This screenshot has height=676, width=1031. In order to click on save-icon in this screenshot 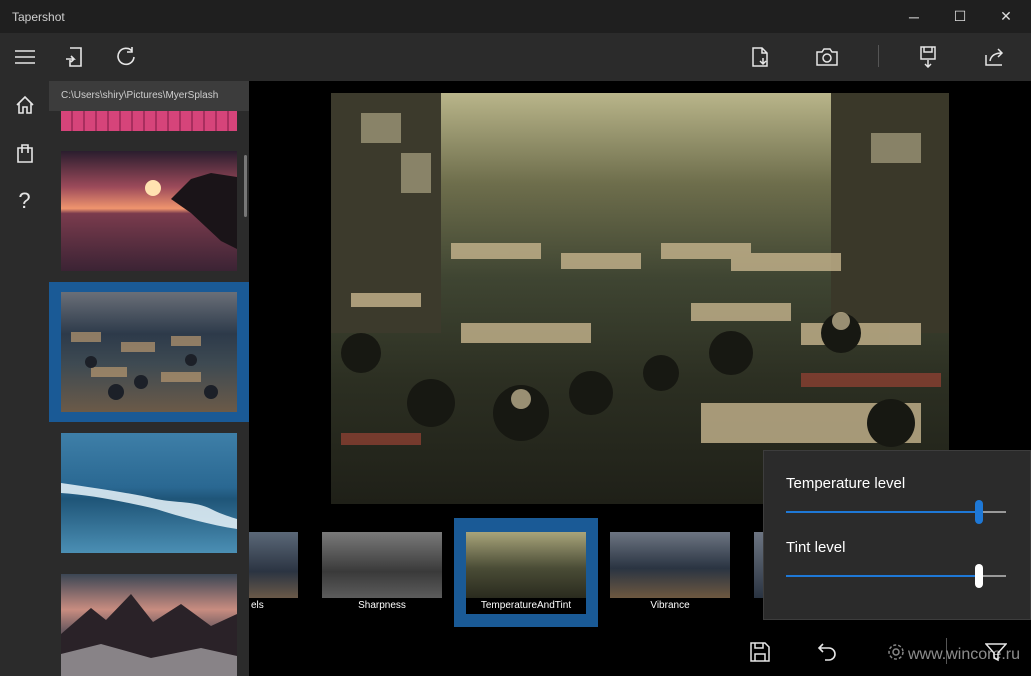, I will do `click(760, 652)`.